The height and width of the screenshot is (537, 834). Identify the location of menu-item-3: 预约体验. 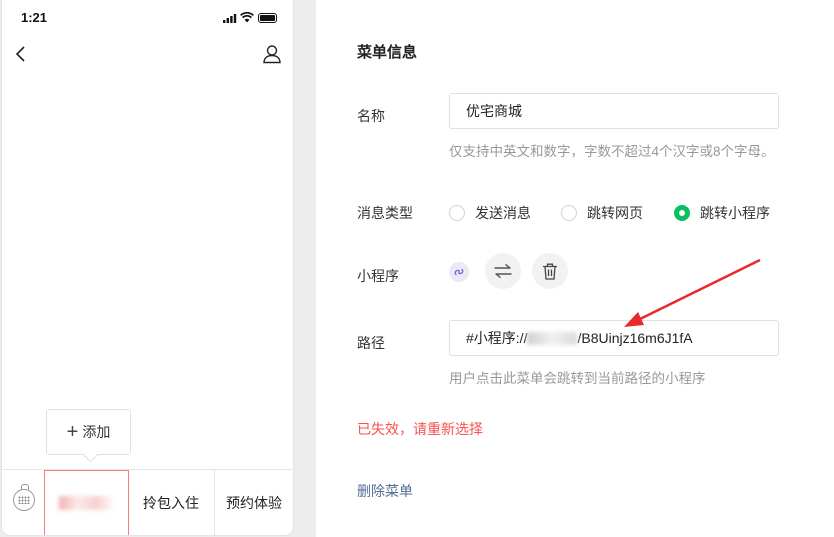
(253, 502).